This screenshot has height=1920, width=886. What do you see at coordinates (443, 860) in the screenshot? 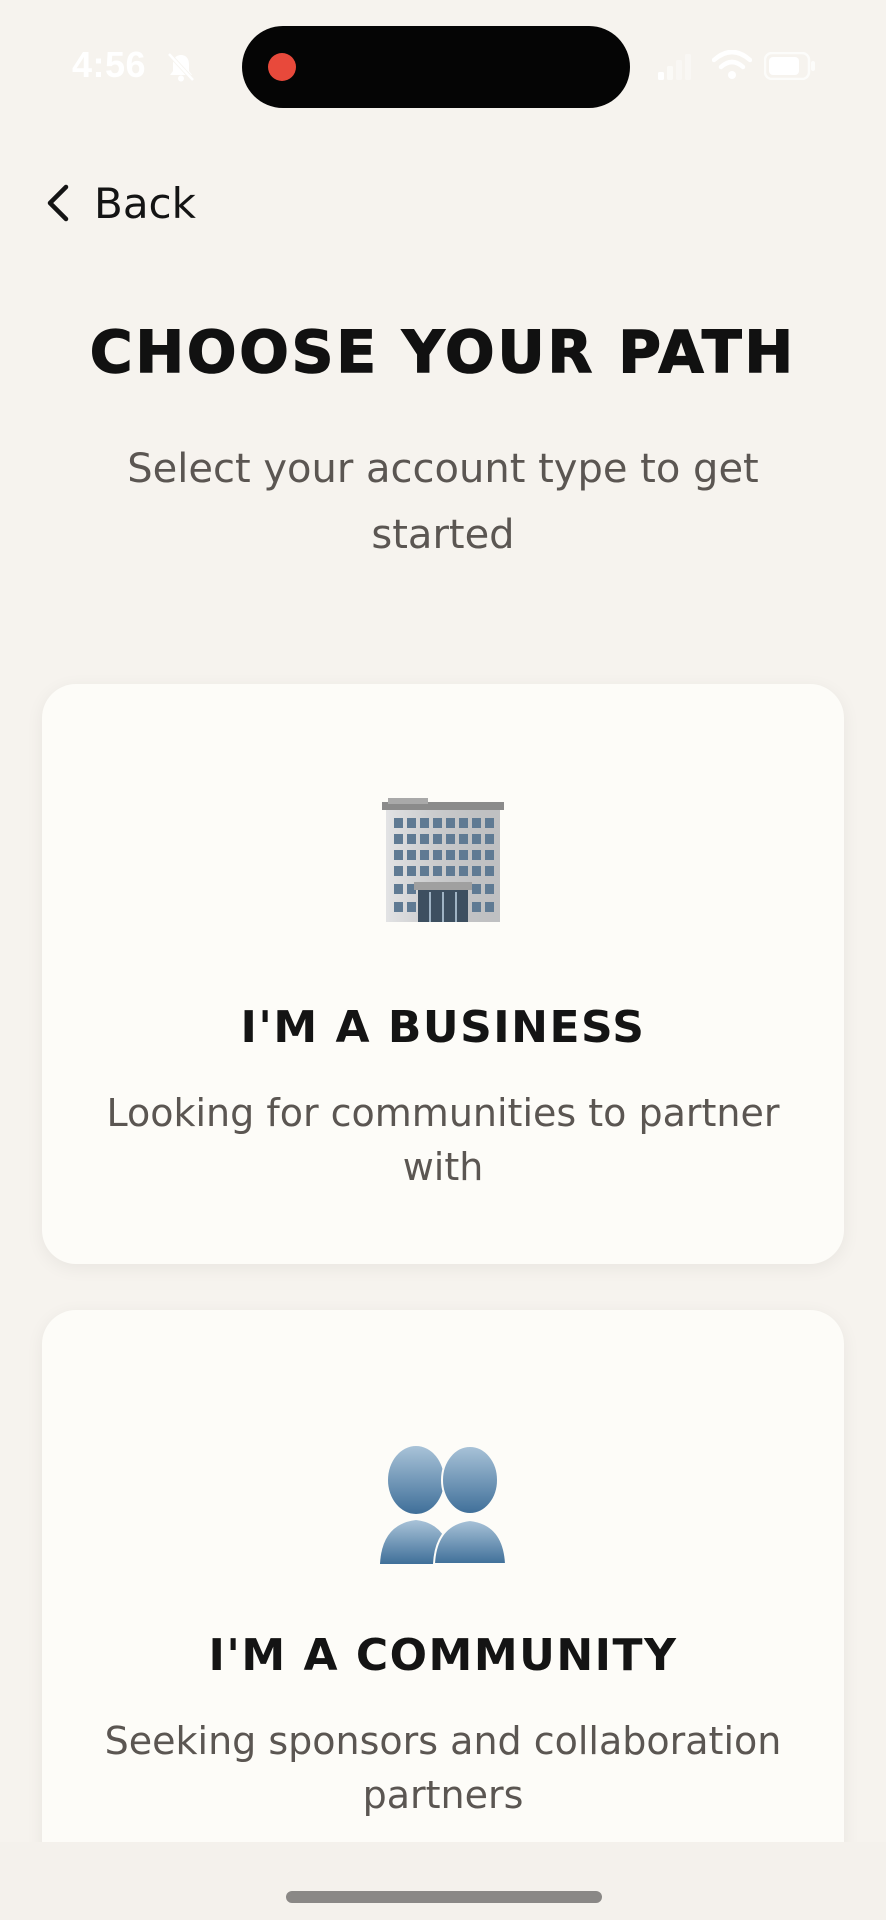
I see `office-building-icon` at bounding box center [443, 860].